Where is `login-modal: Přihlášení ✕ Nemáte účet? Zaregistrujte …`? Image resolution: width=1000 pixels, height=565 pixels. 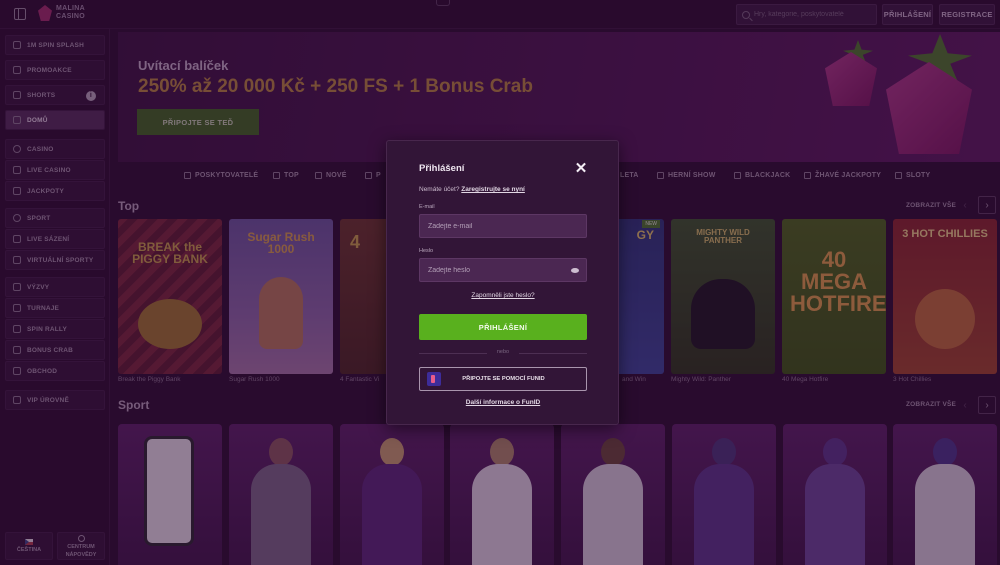
login-modal: Přihlášení ✕ Nemáte účet? Zaregistrujte … is located at coordinates (502, 282).